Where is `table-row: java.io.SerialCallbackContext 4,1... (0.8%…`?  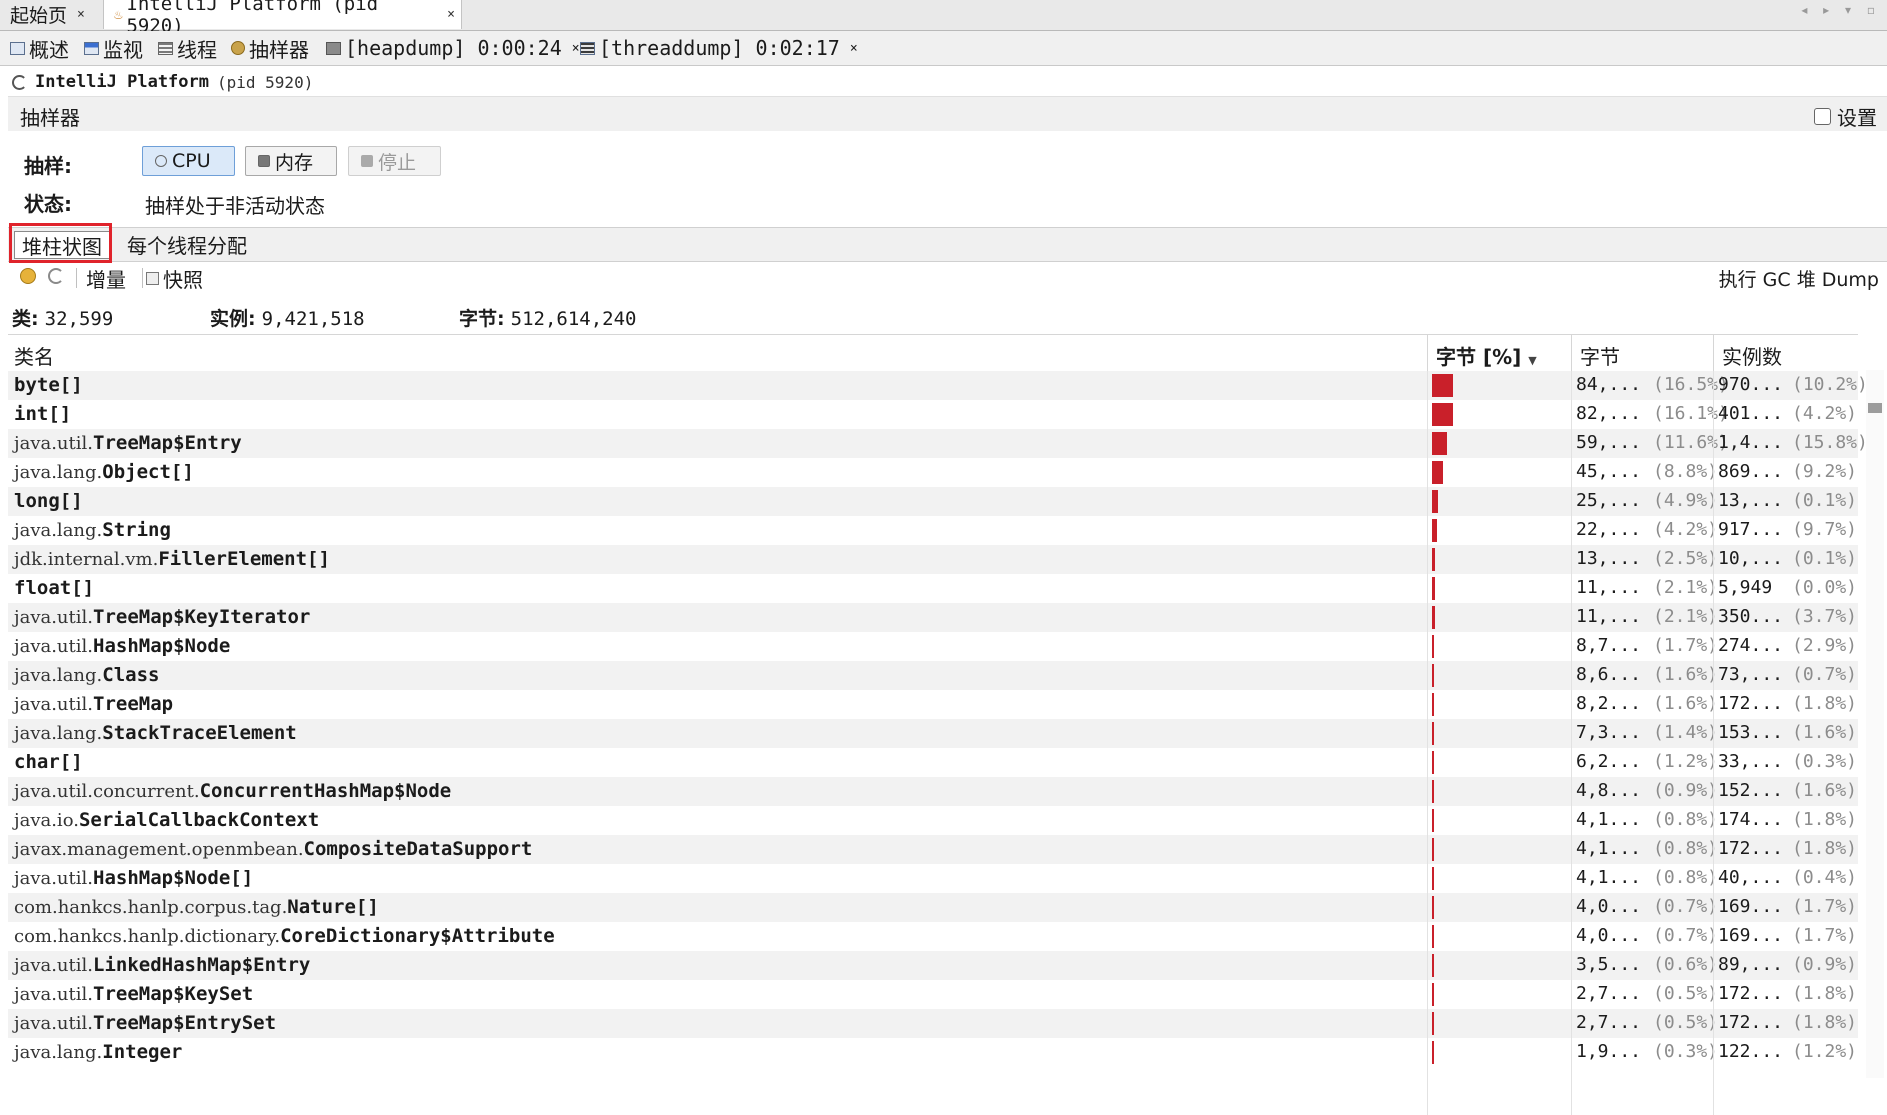
table-row: java.io.SerialCallbackContext 4,1... (0.8%… is located at coordinates (933, 820).